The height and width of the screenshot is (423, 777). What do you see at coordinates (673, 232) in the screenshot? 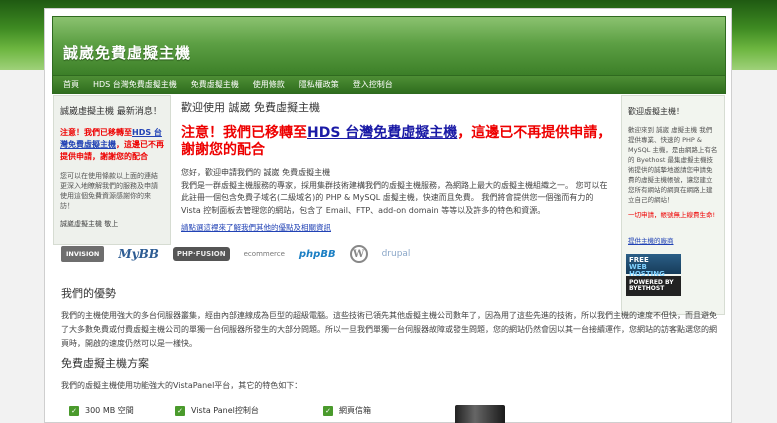
I see `provider-link: 提供主機的廠商` at bounding box center [673, 232].